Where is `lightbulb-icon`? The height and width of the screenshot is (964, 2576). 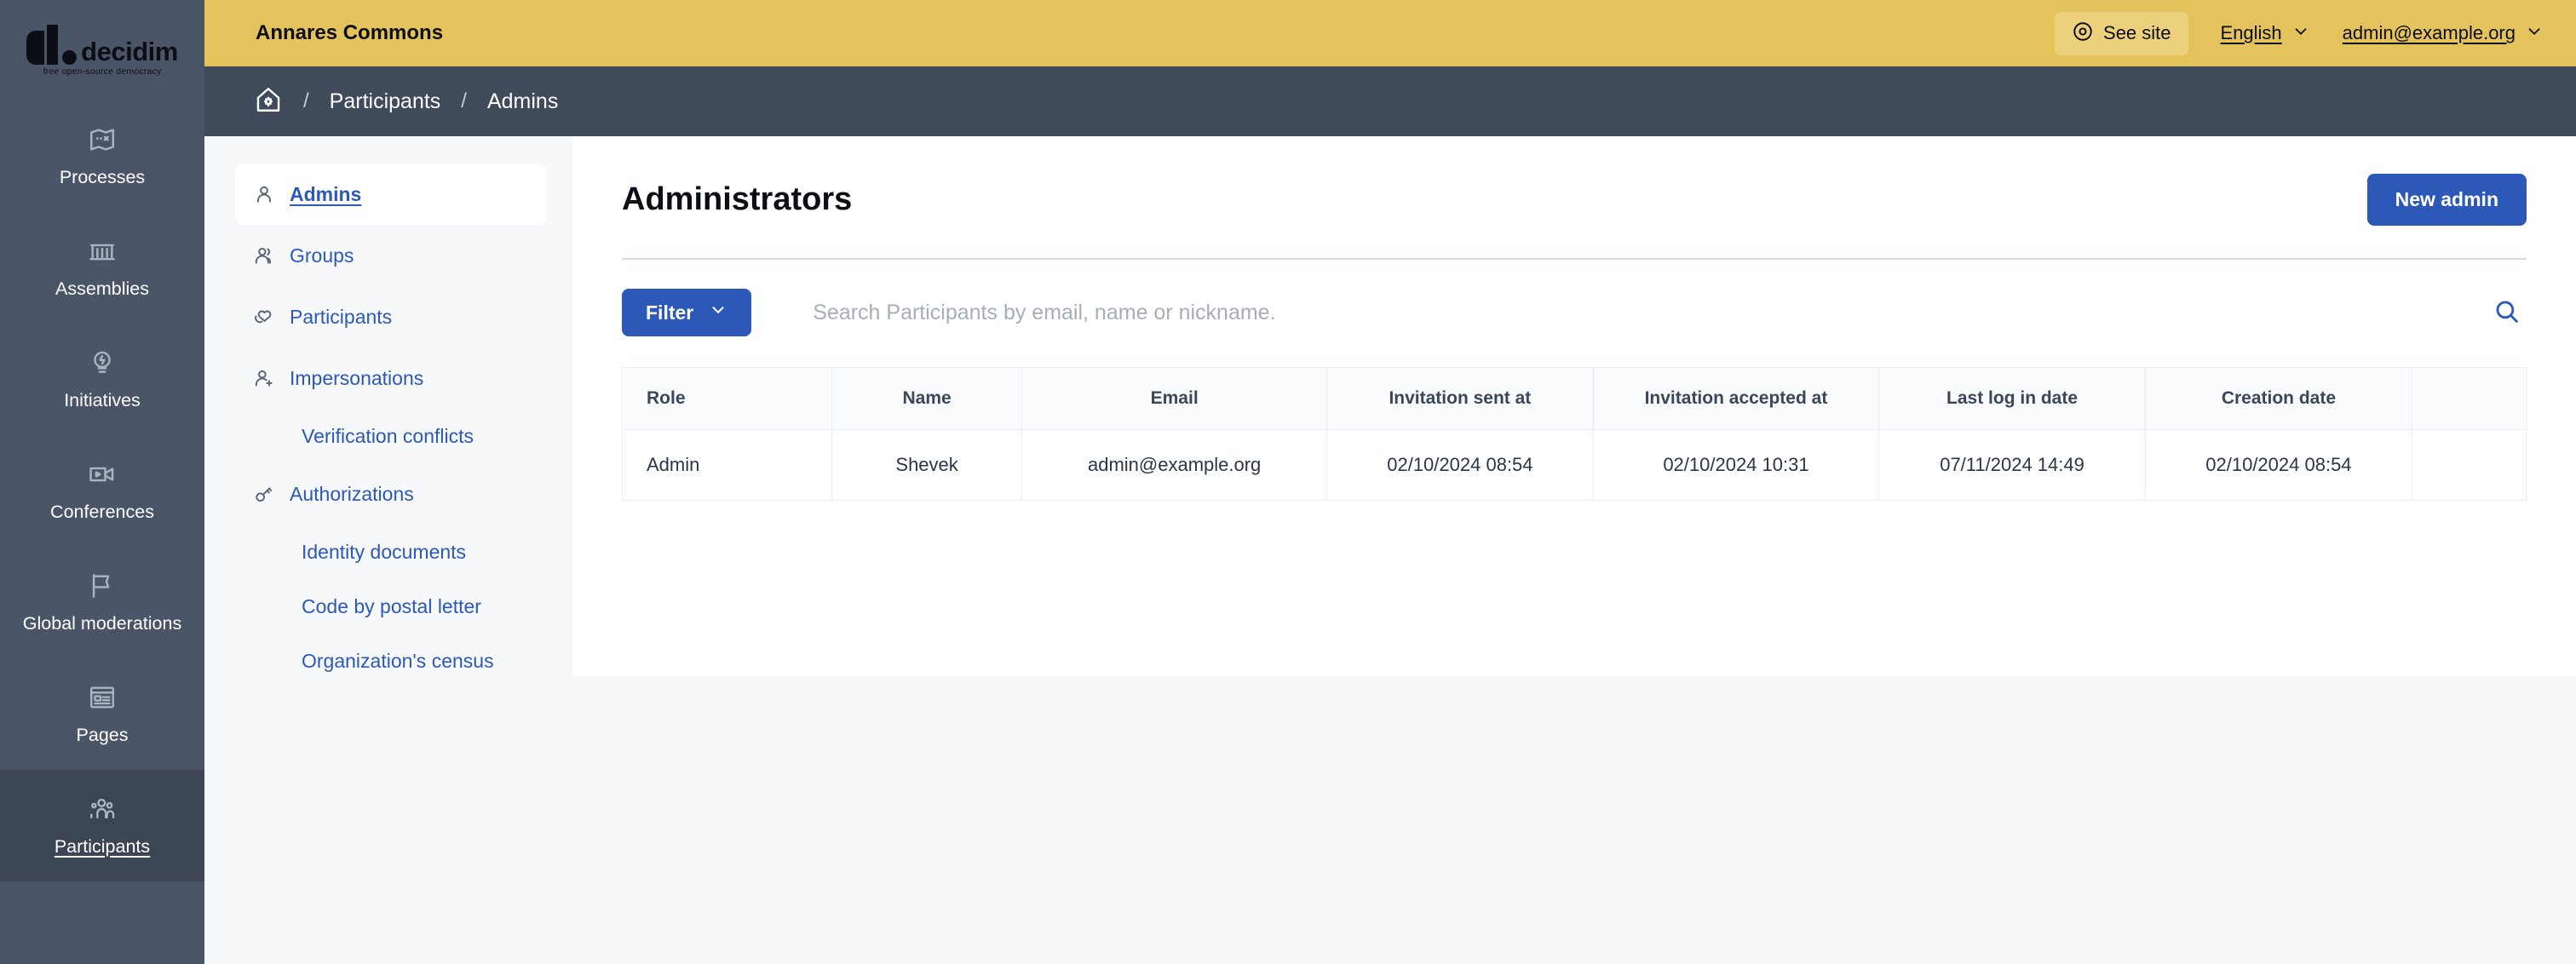
lightbulb-icon is located at coordinates (103, 365).